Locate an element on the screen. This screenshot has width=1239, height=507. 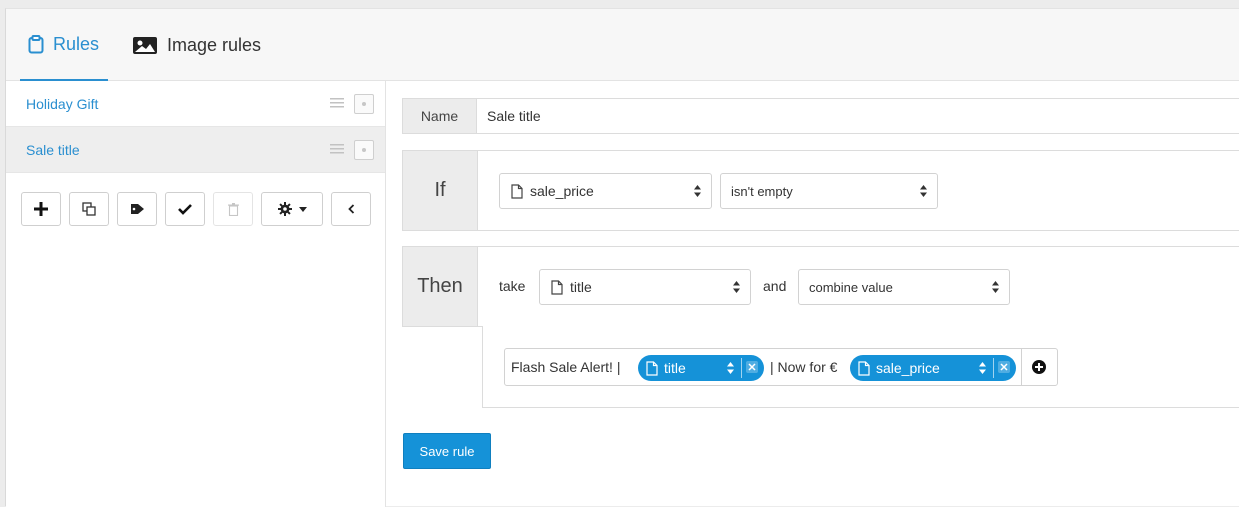
image-icon is located at coordinates (145, 45).